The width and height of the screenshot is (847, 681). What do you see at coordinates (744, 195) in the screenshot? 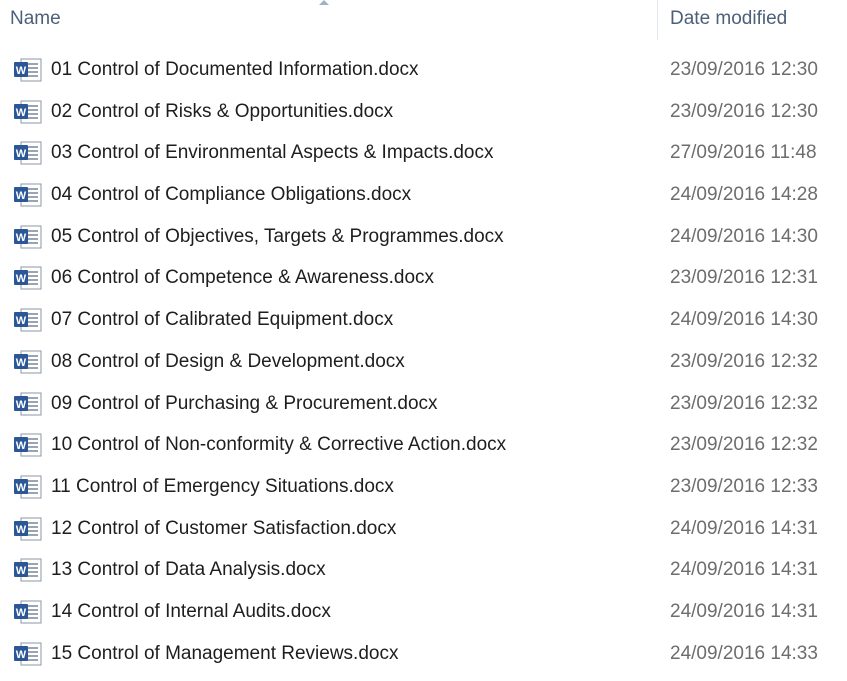
I see `file-date-modified: 24/09/2016 14:28` at bounding box center [744, 195].